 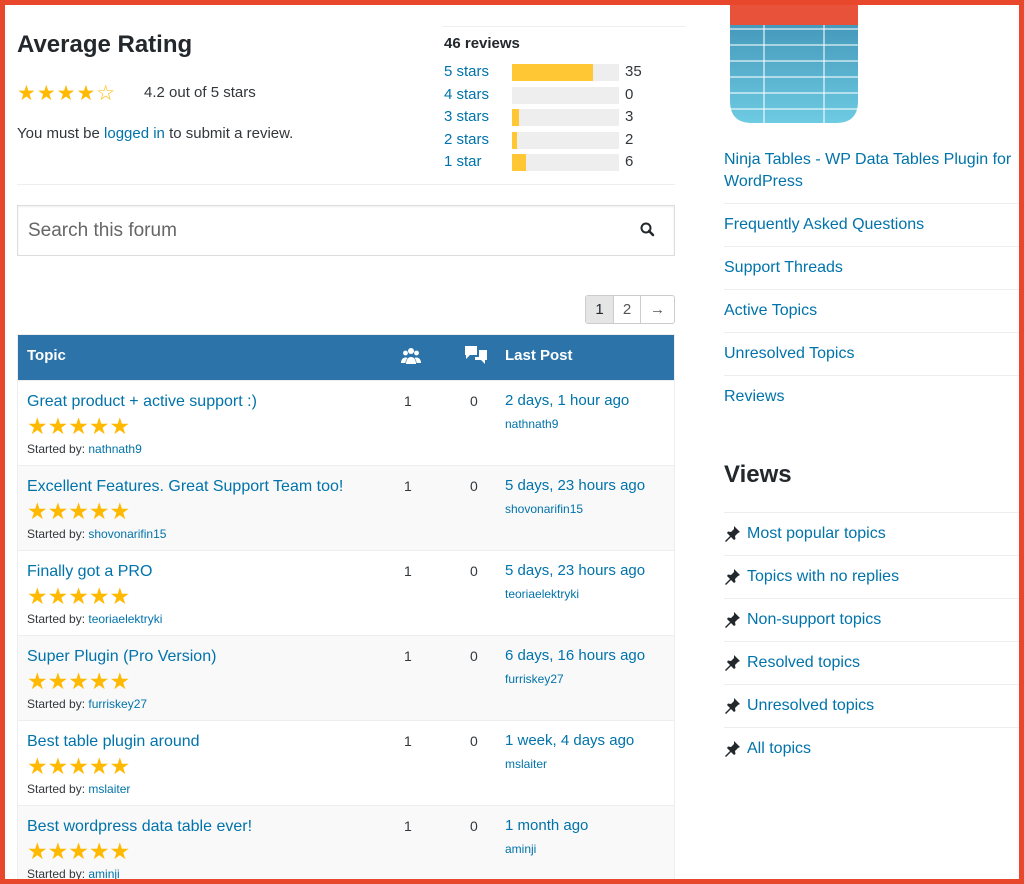 I want to click on search-icon, so click(x=648, y=230).